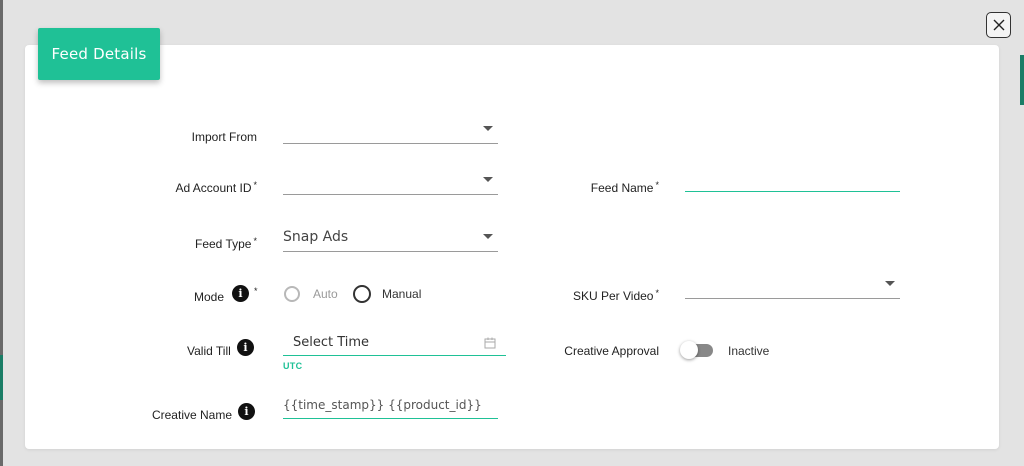 The image size is (1024, 466). I want to click on sku-per-video-select, so click(792, 285).